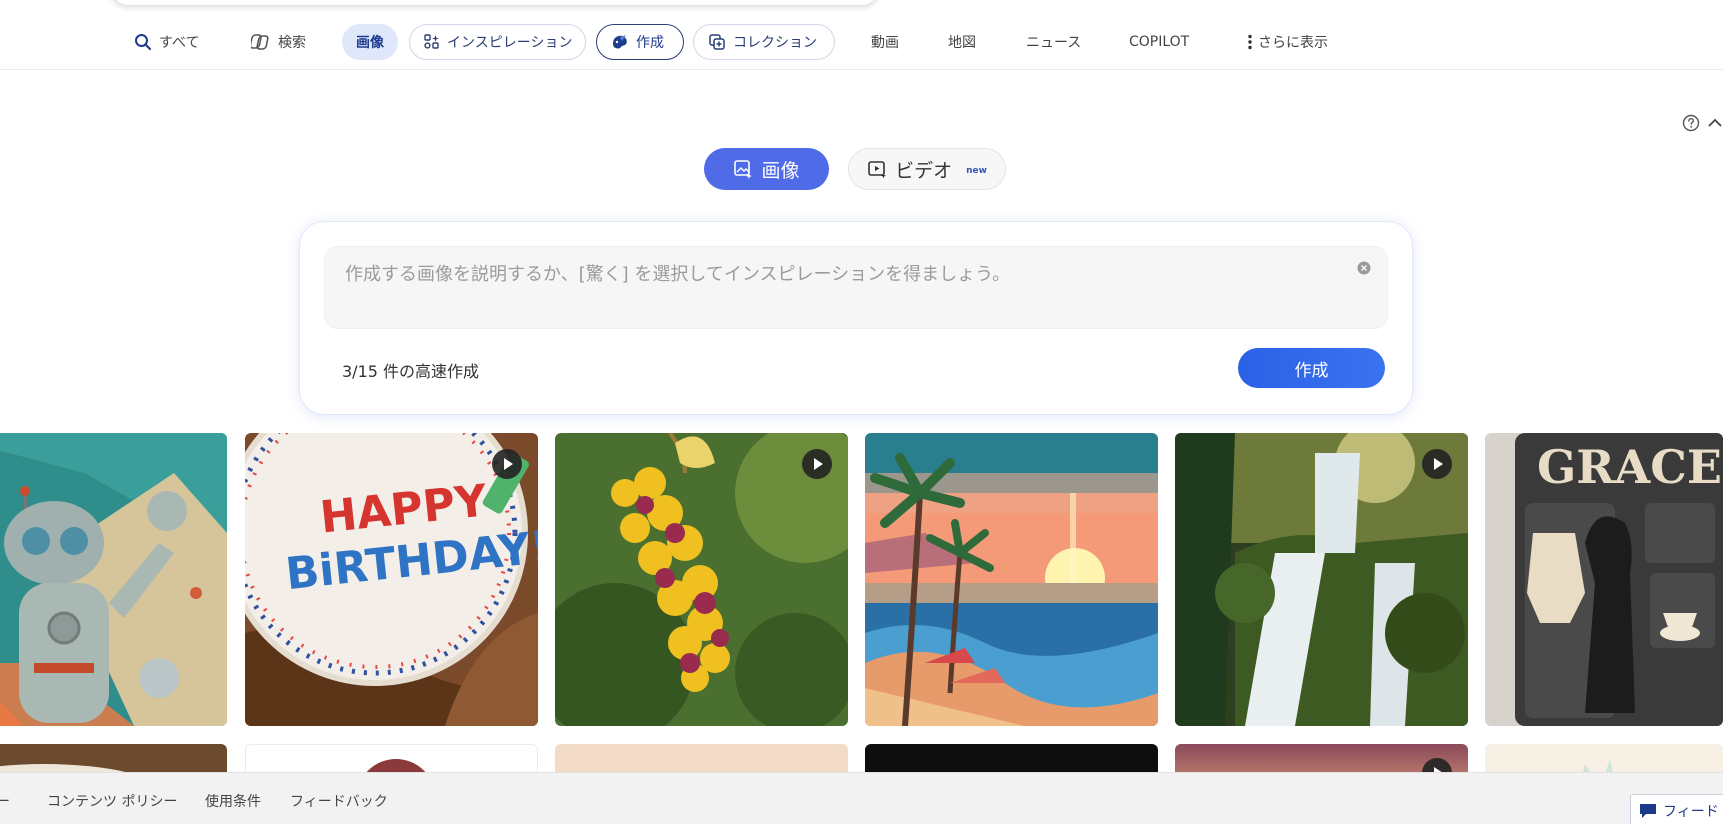 This screenshot has width=1723, height=824. Describe the element at coordinates (650, 43) in the screenshot. I see `tab-create-label: 作成` at that location.